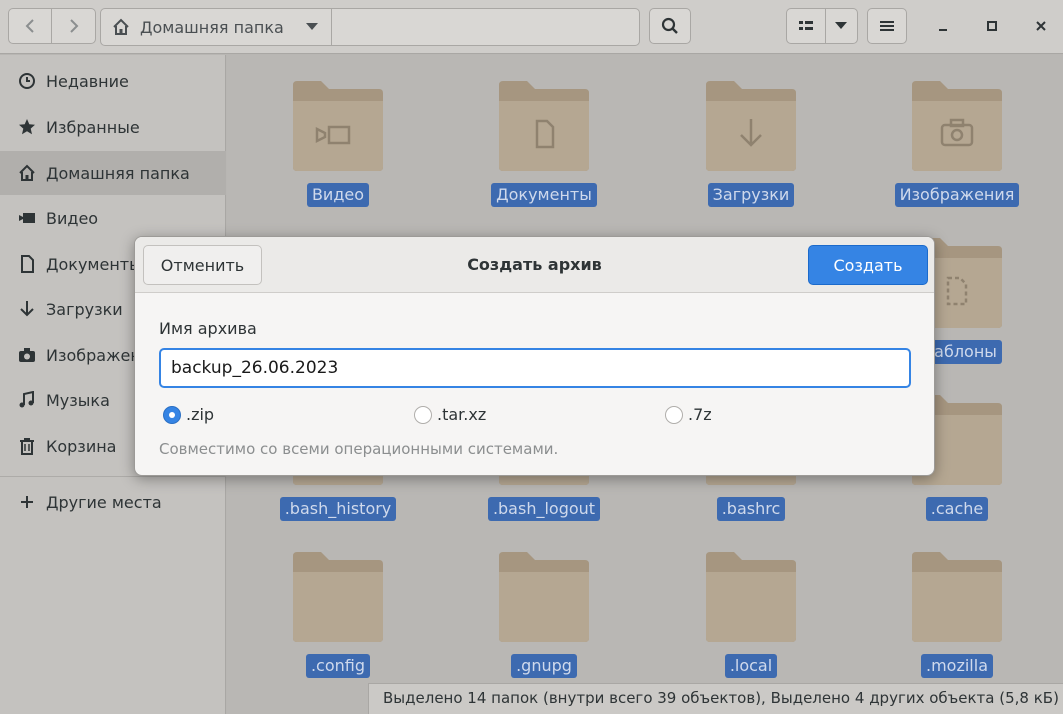 This screenshot has height=714, width=1063. I want to click on file-item: .gnupg, so click(544, 602).